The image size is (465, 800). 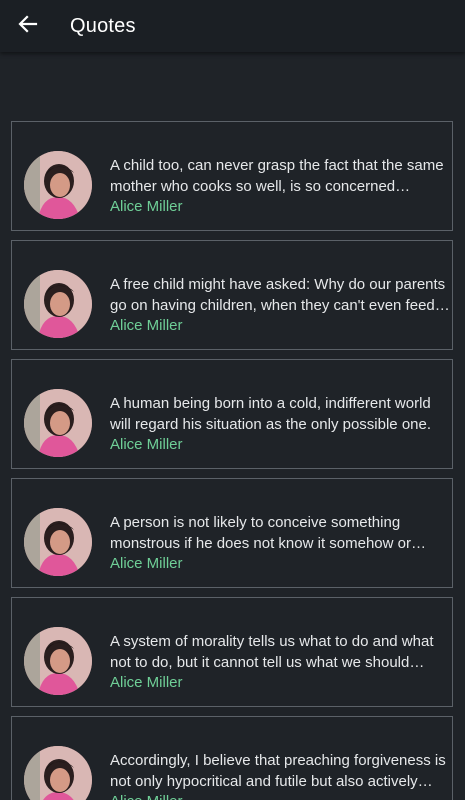 What do you see at coordinates (232, 26) in the screenshot?
I see `app-bar: Quotes` at bounding box center [232, 26].